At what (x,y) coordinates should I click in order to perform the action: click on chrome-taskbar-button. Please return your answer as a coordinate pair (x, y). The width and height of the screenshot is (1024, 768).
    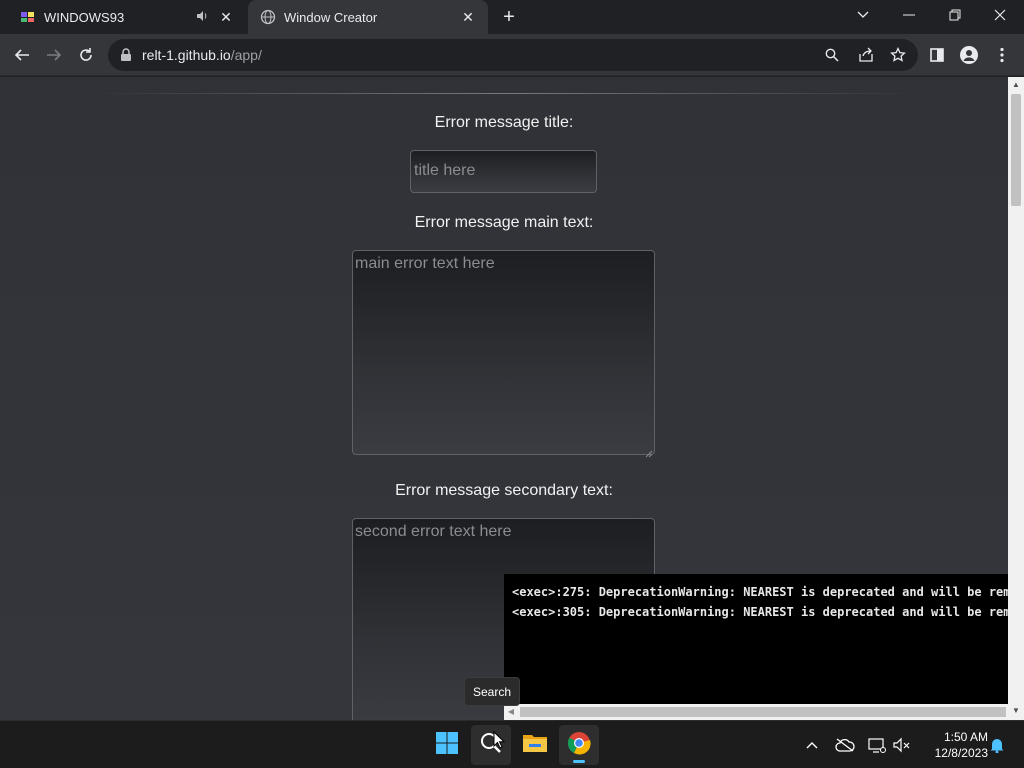
    Looking at the image, I should click on (579, 745).